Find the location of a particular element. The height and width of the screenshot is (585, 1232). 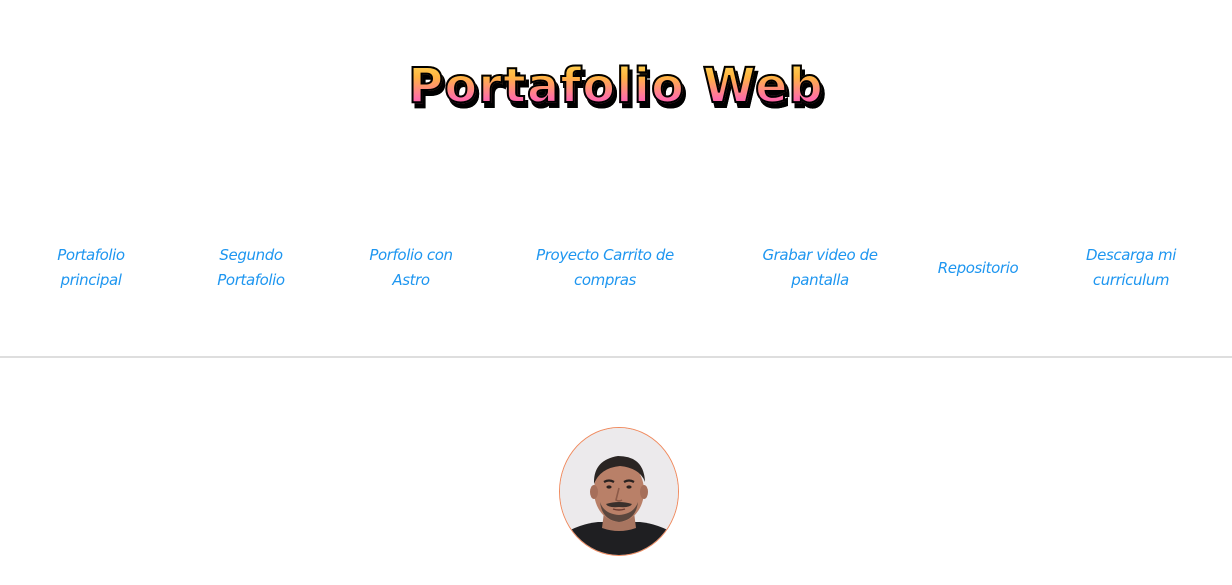

header-divider is located at coordinates (616, 357).